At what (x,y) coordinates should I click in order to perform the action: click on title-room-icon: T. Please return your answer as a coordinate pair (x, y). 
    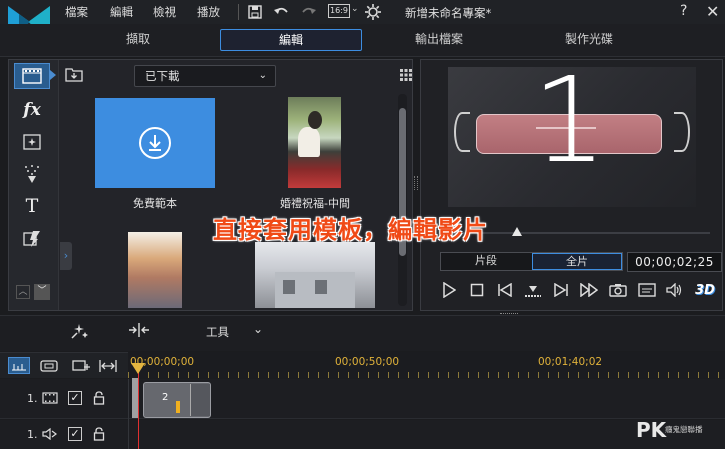
    Looking at the image, I should click on (32, 206).